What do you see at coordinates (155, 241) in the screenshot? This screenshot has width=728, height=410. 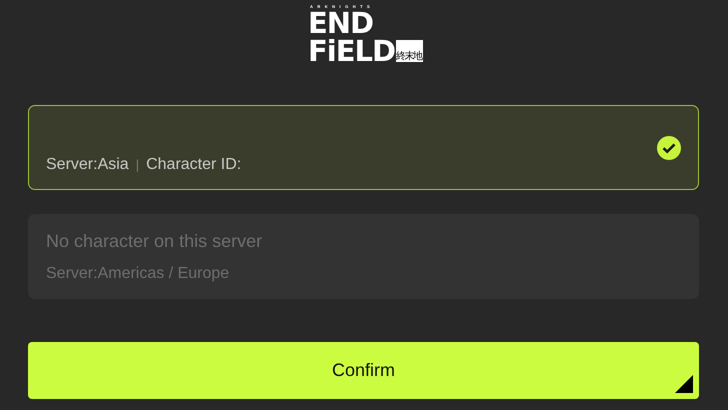 I see `card-title: No character on this server` at bounding box center [155, 241].